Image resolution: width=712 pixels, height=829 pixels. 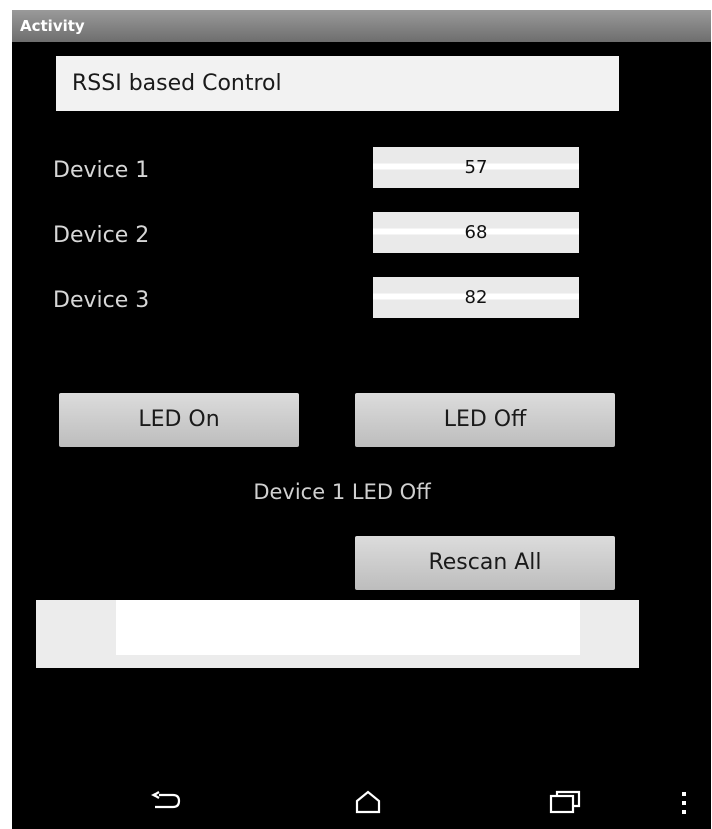 What do you see at coordinates (485, 563) in the screenshot?
I see `rescan-all-button: Rescan All` at bounding box center [485, 563].